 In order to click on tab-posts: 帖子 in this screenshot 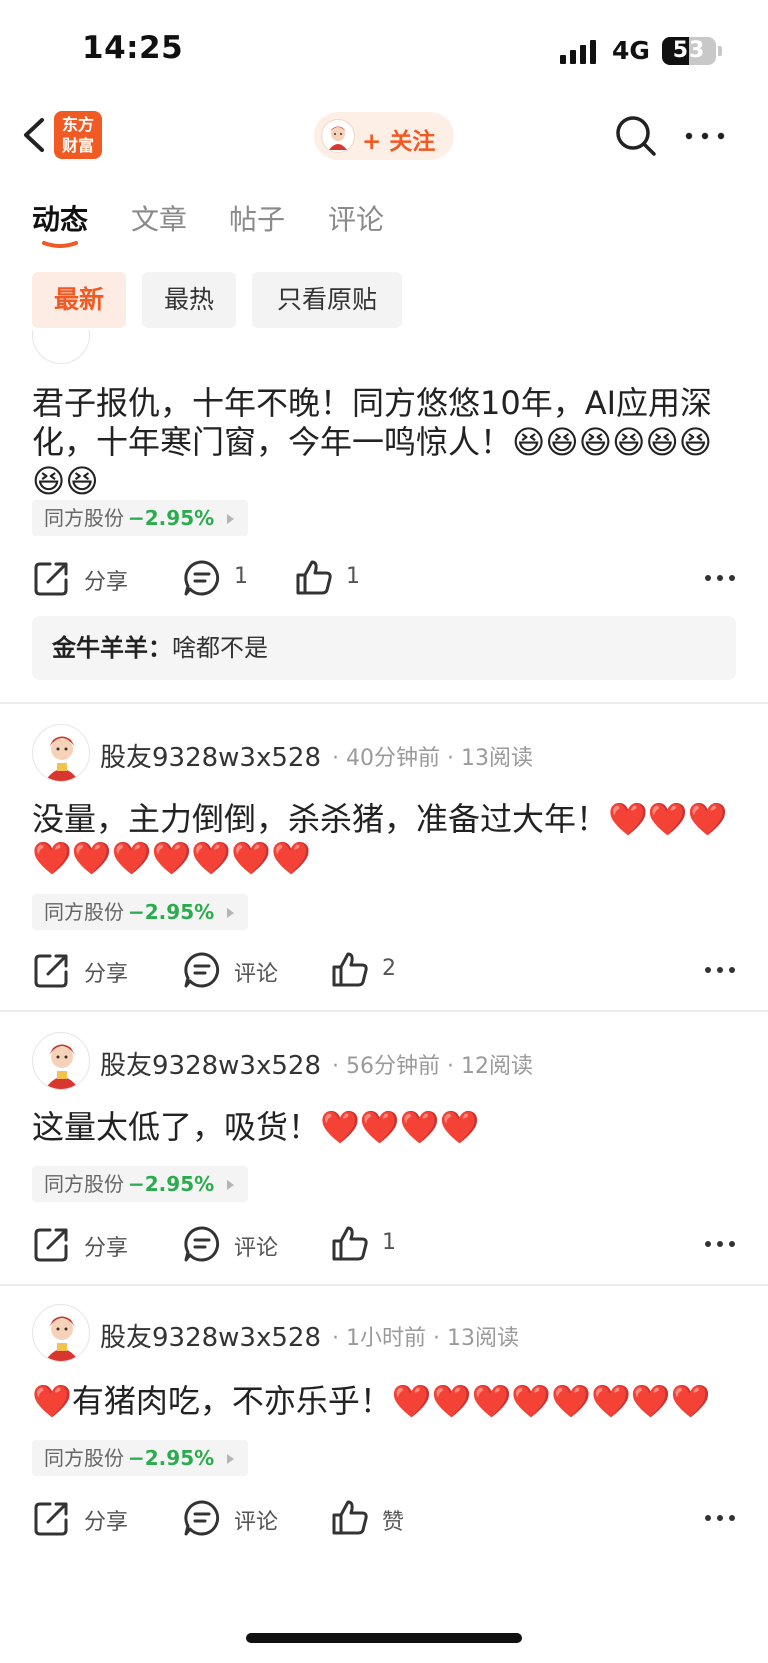, I will do `click(257, 218)`.